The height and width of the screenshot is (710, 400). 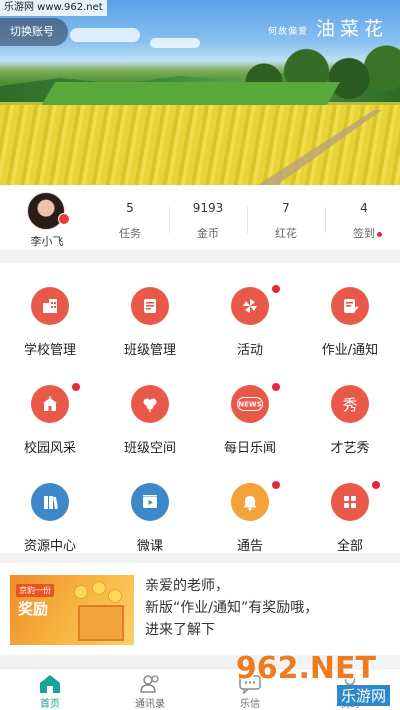 I want to click on vip-badge-icon, so click(x=64, y=219).